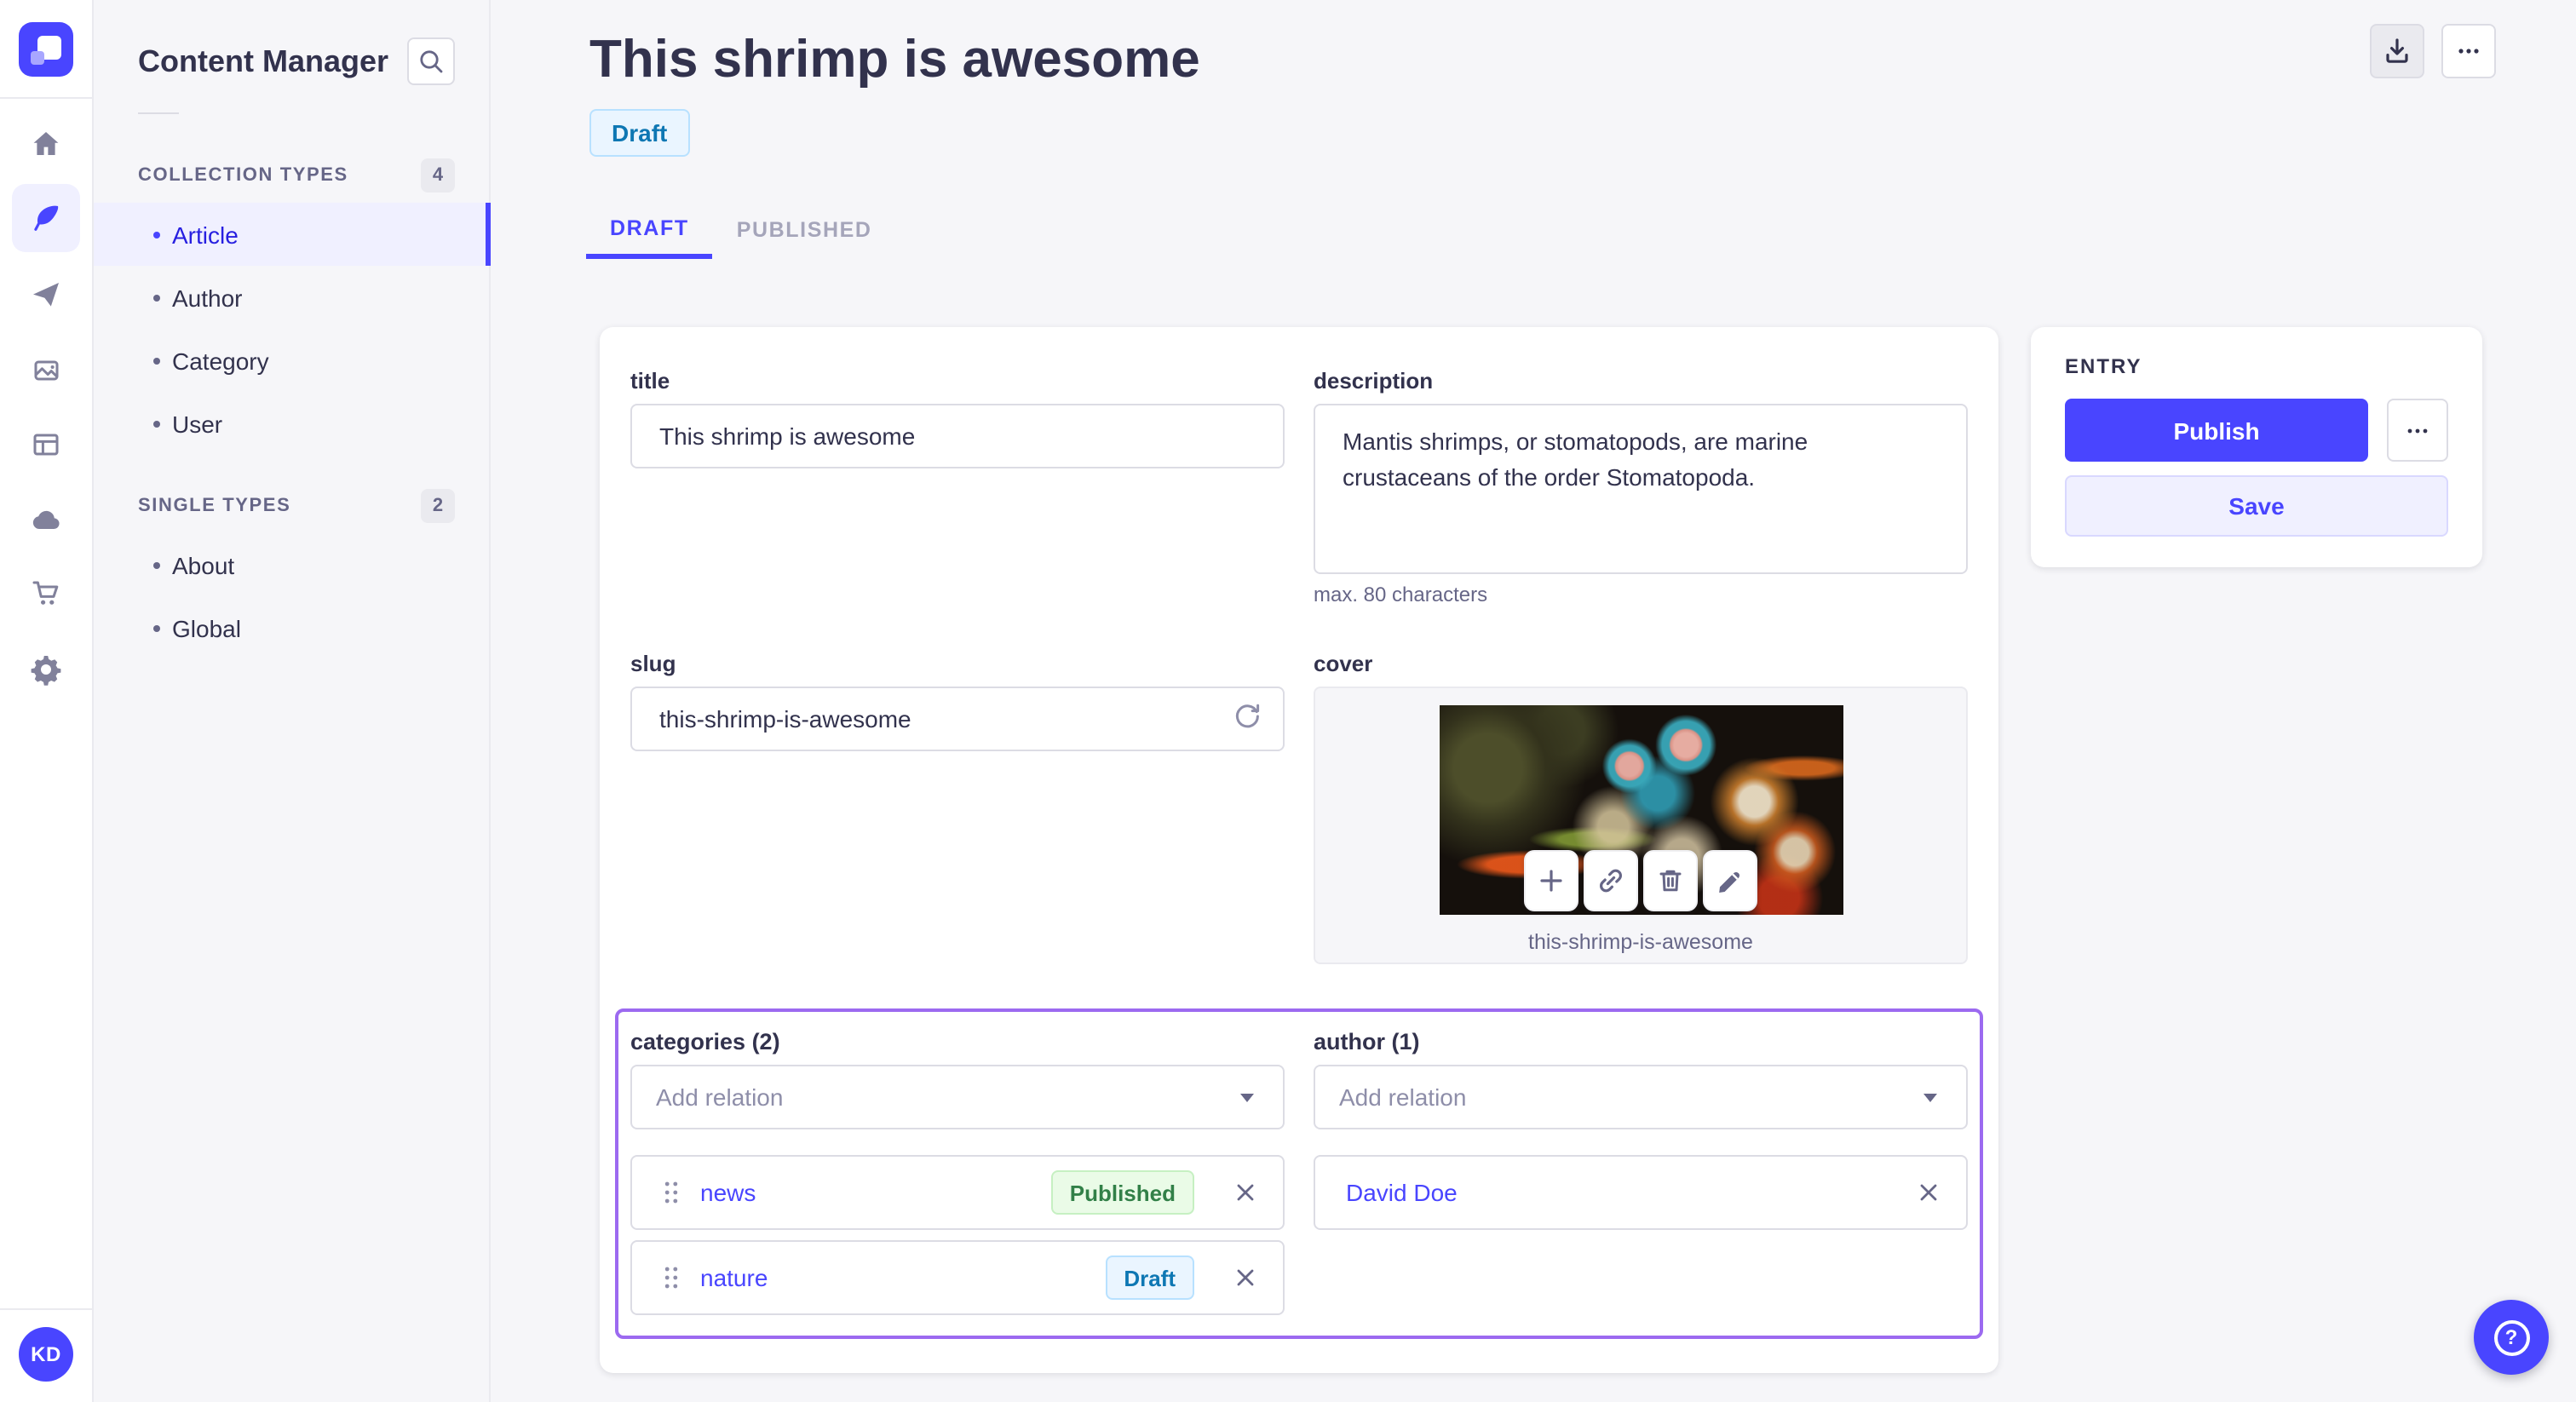  I want to click on sidebar-item-category: Category, so click(291, 360).